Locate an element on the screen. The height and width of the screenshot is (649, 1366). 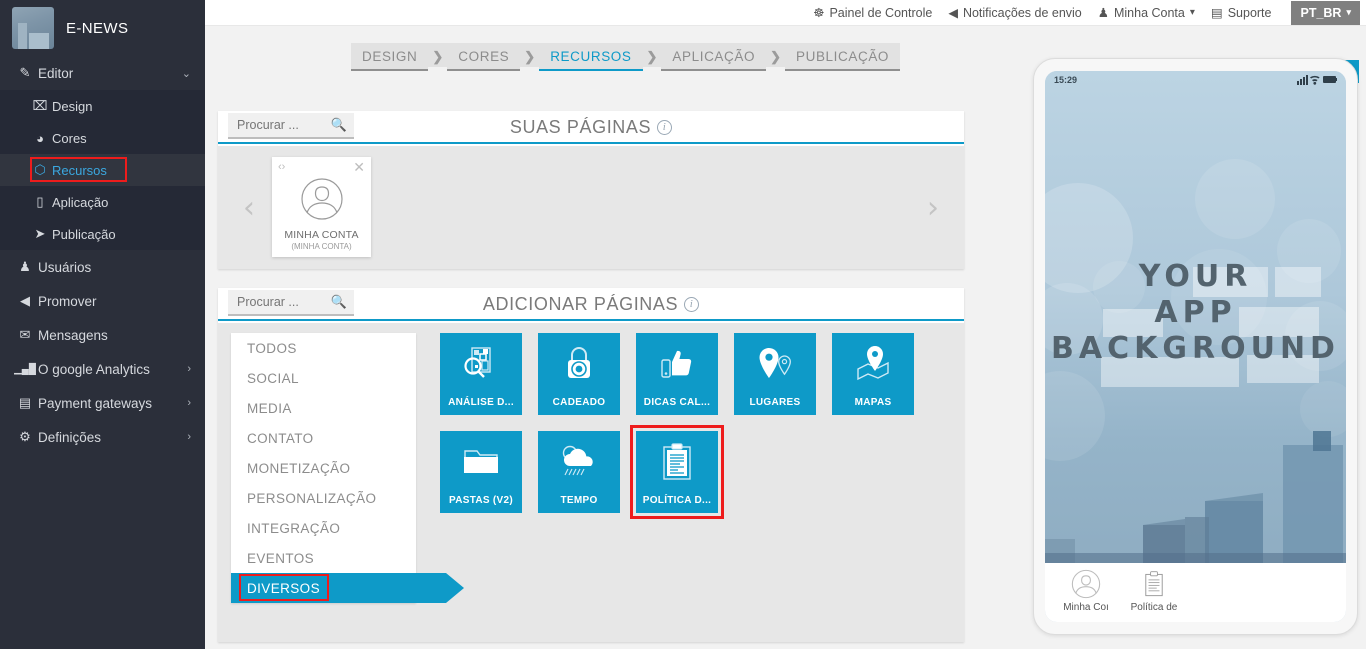
tile-tempo: TEMPO is located at coordinates (579, 472).